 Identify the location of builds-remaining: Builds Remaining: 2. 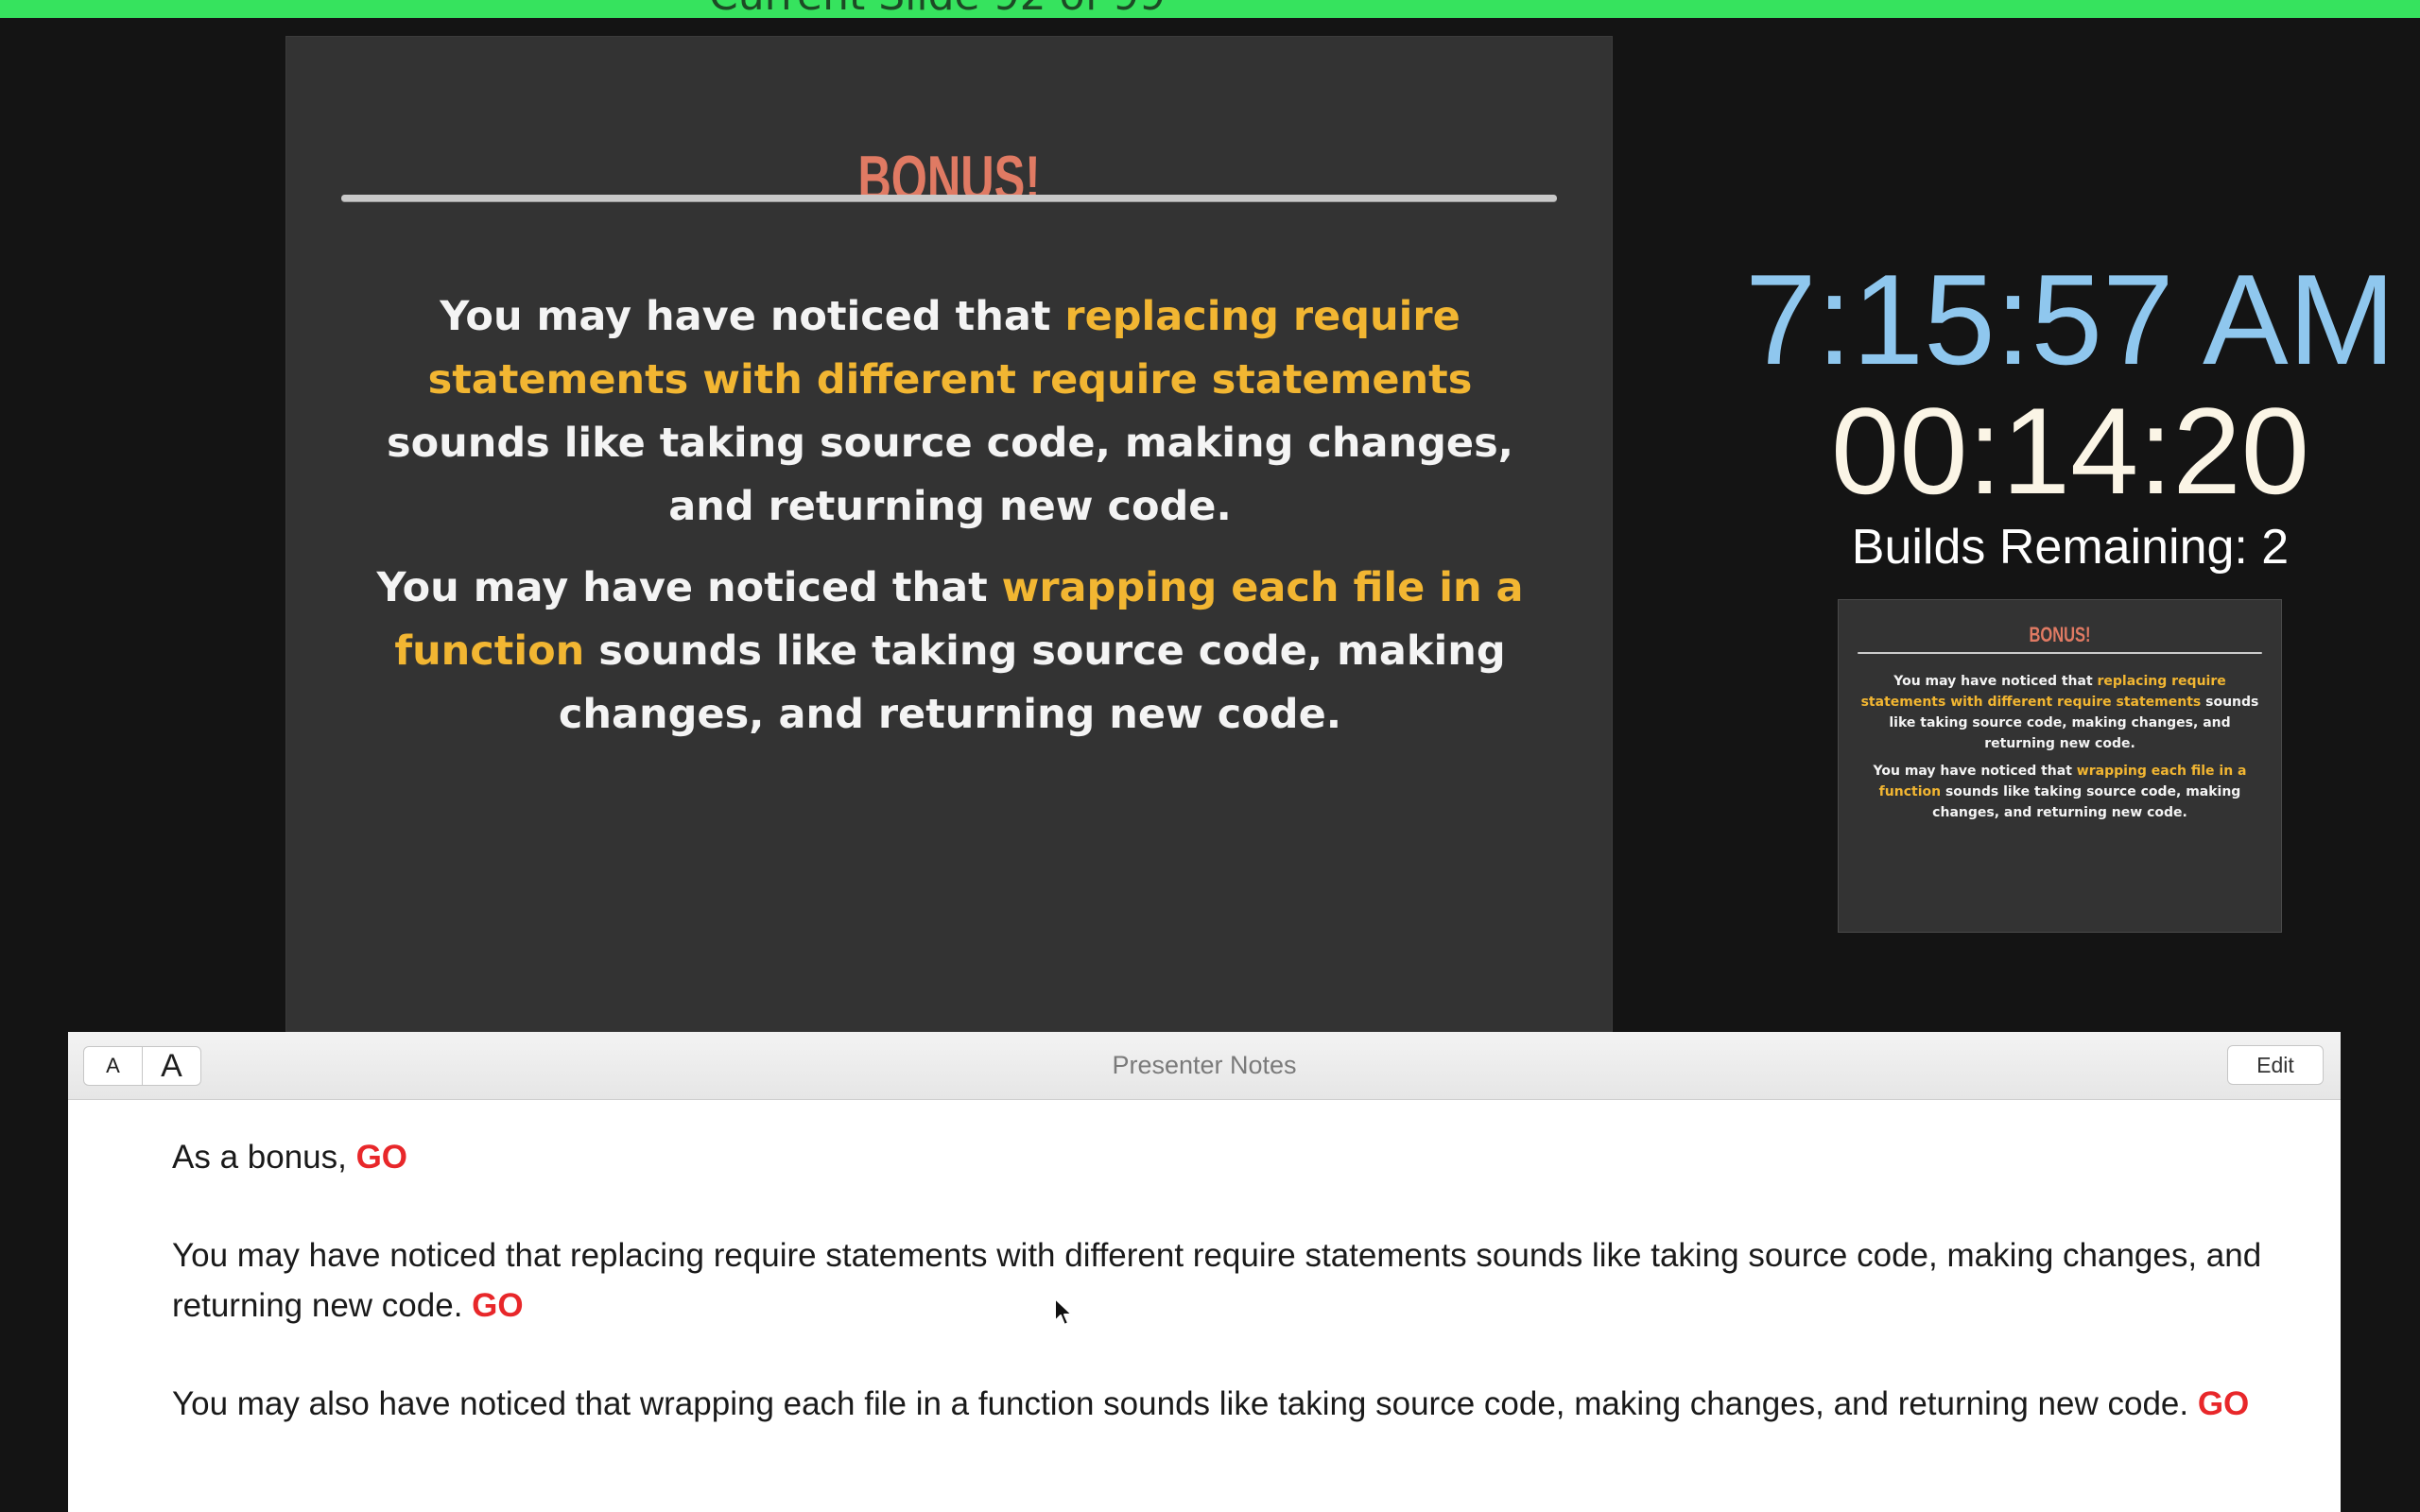
(2070, 547).